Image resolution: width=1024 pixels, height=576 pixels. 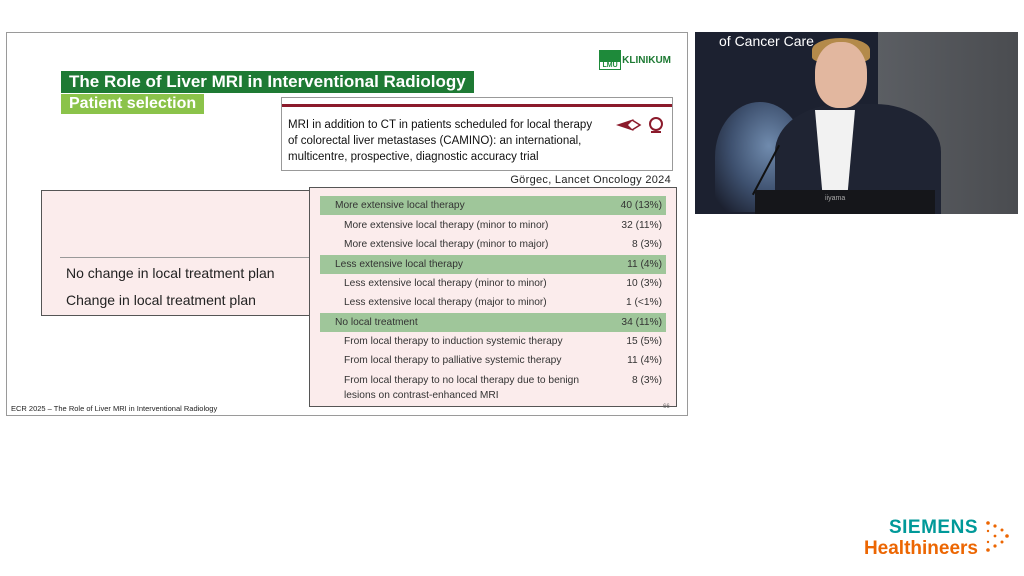 What do you see at coordinates (590, 180) in the screenshot?
I see `citation: Görgec, Lancet Oncology 2024` at bounding box center [590, 180].